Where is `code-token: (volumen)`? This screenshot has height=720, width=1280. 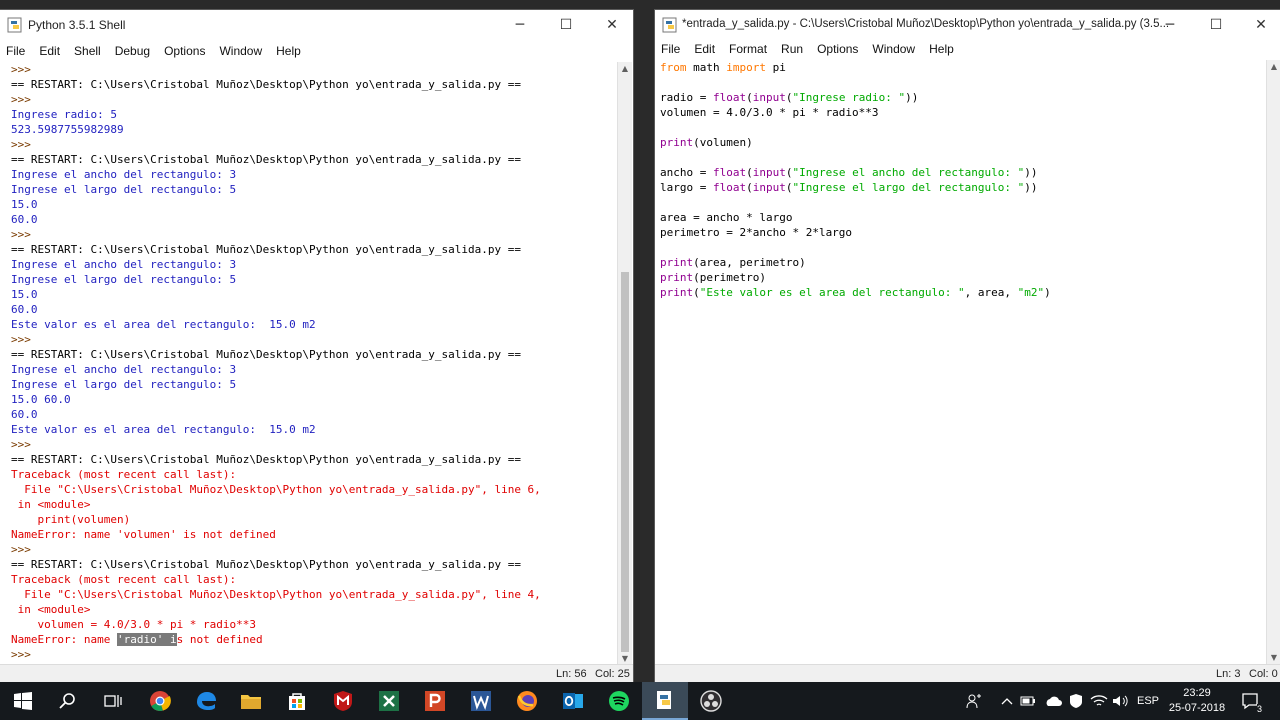 code-token: (volumen) is located at coordinates (723, 142).